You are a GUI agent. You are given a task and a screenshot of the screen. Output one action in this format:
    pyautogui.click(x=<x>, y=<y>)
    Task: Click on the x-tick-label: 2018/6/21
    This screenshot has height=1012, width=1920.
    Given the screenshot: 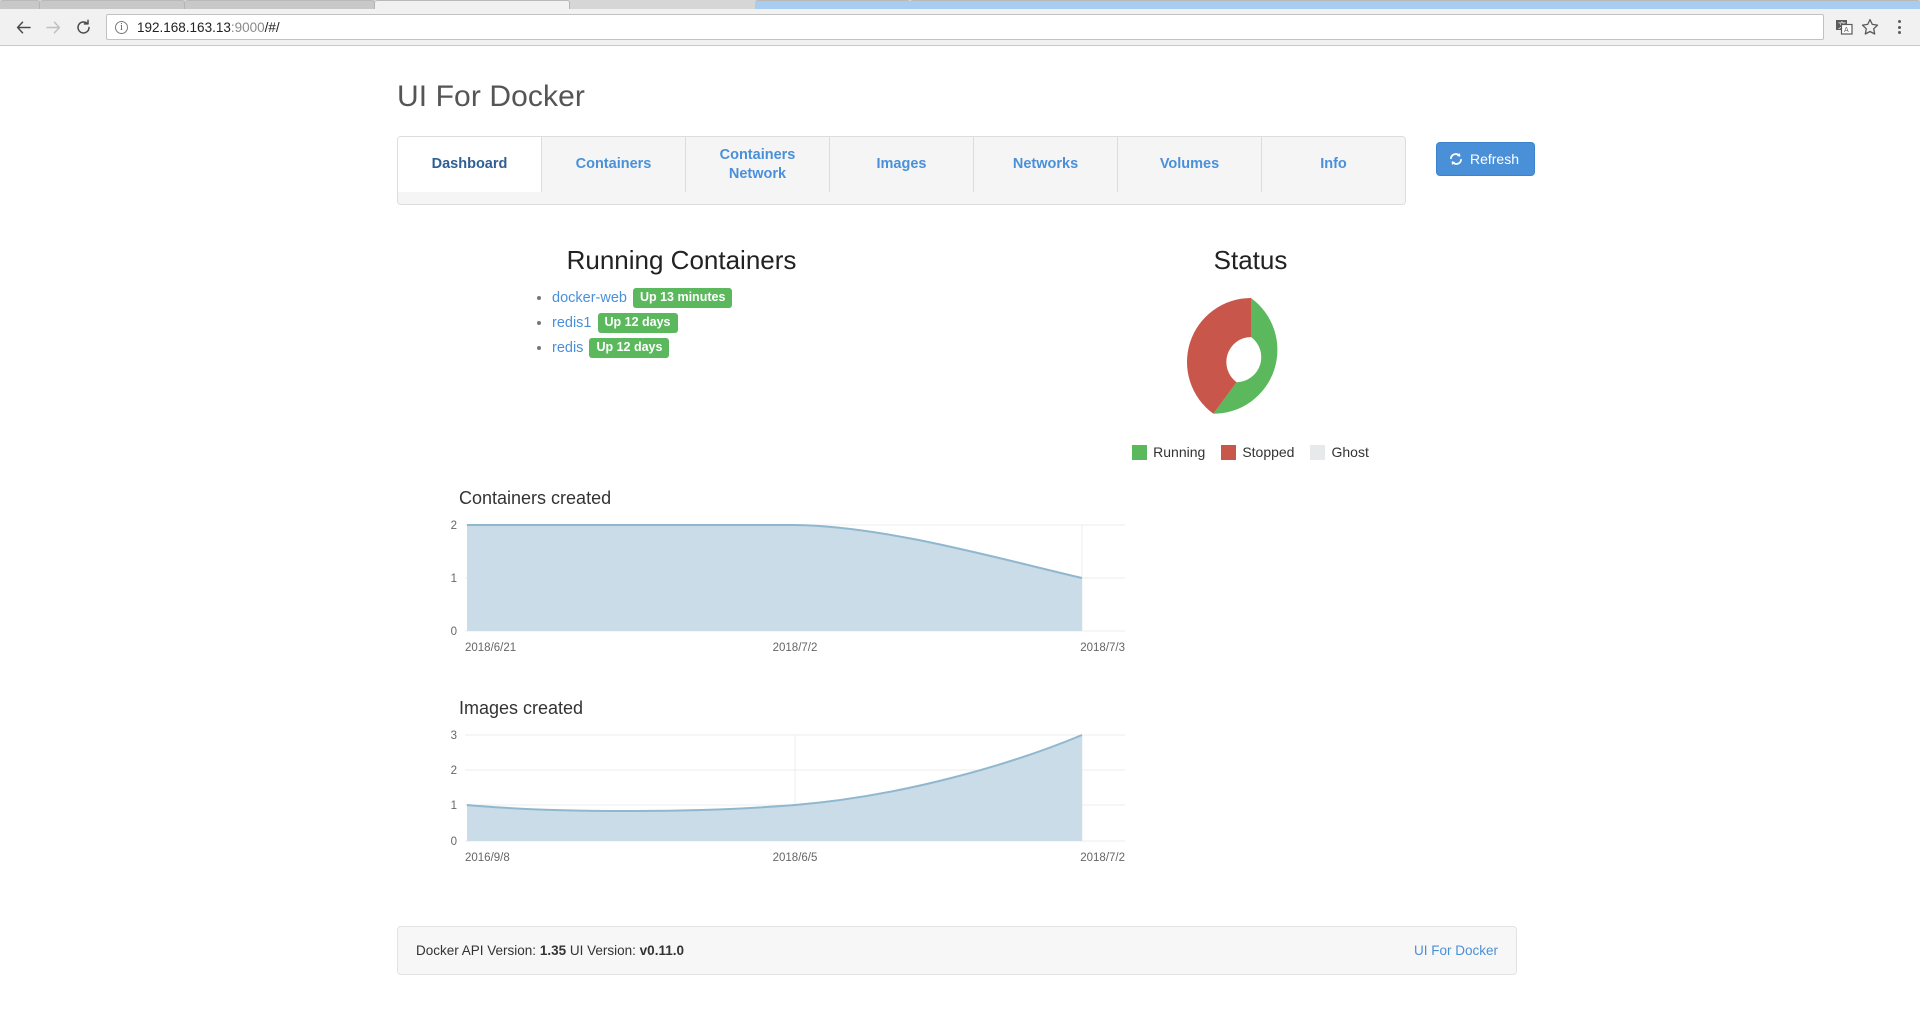 What is the action you would take?
    pyautogui.click(x=490, y=648)
    